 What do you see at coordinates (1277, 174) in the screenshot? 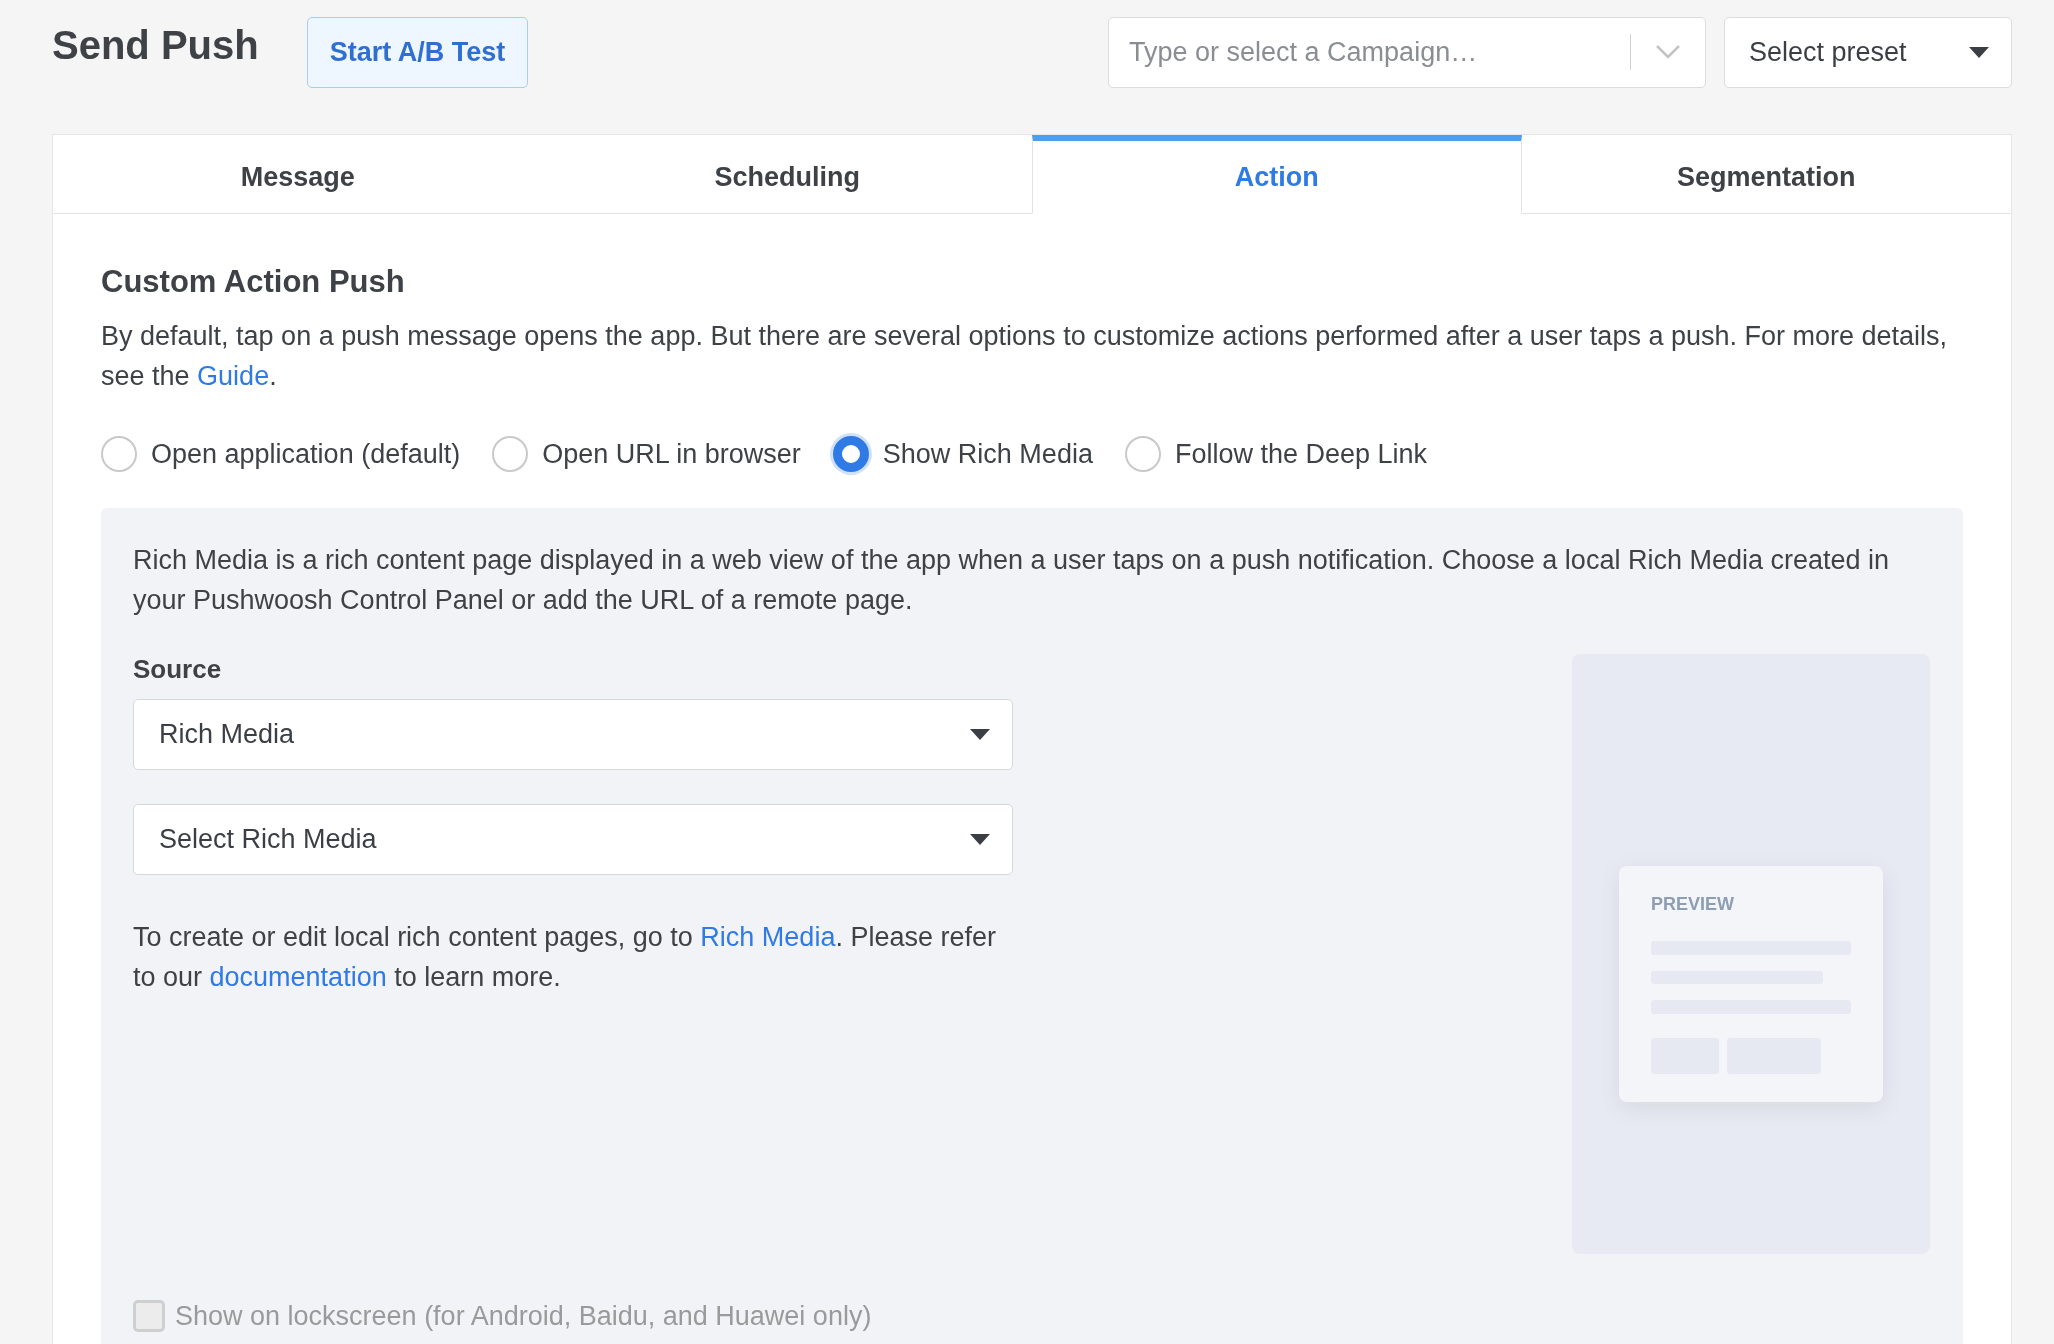
I see `tab: Action` at bounding box center [1277, 174].